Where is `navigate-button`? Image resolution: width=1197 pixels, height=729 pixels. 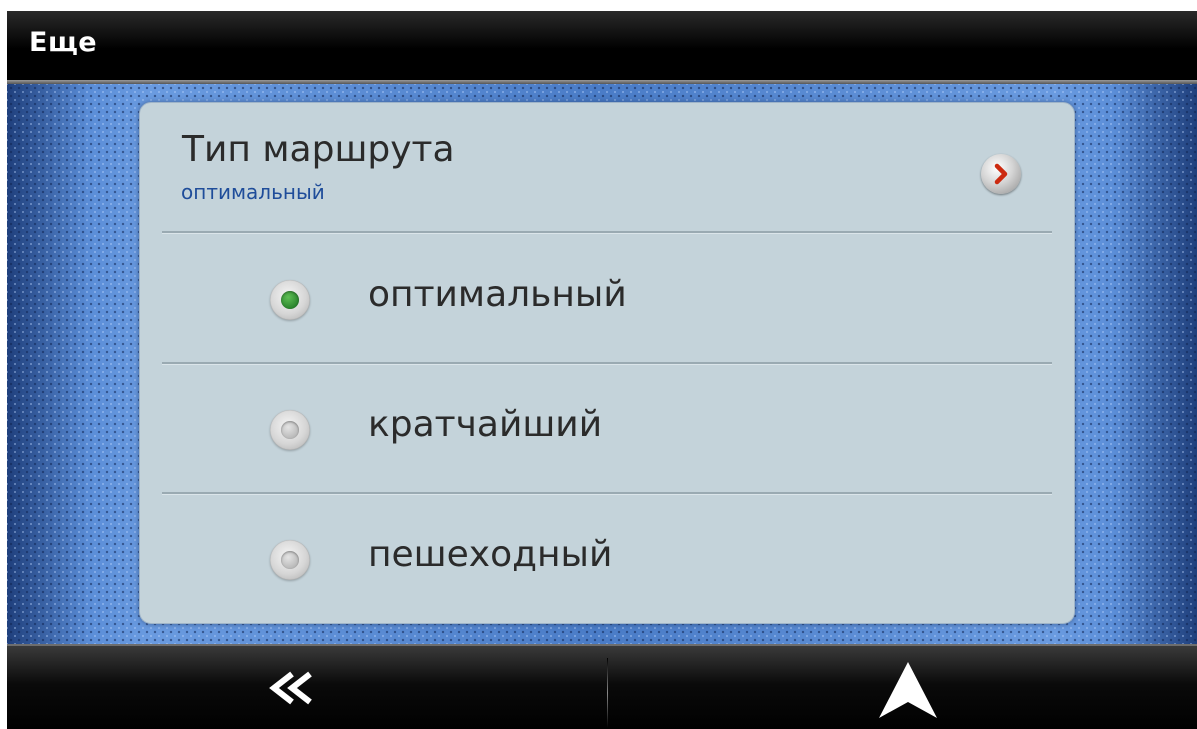
navigate-button is located at coordinates (902, 687).